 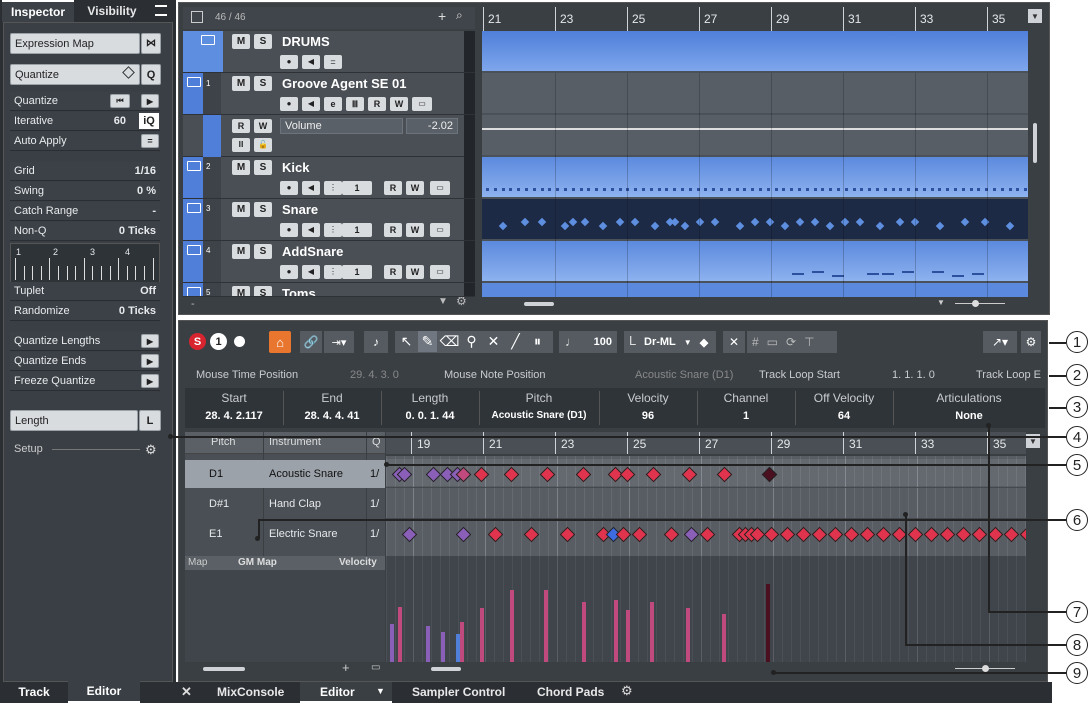 What do you see at coordinates (120, 101) in the screenshot?
I see `step-back-icon: ⏮` at bounding box center [120, 101].